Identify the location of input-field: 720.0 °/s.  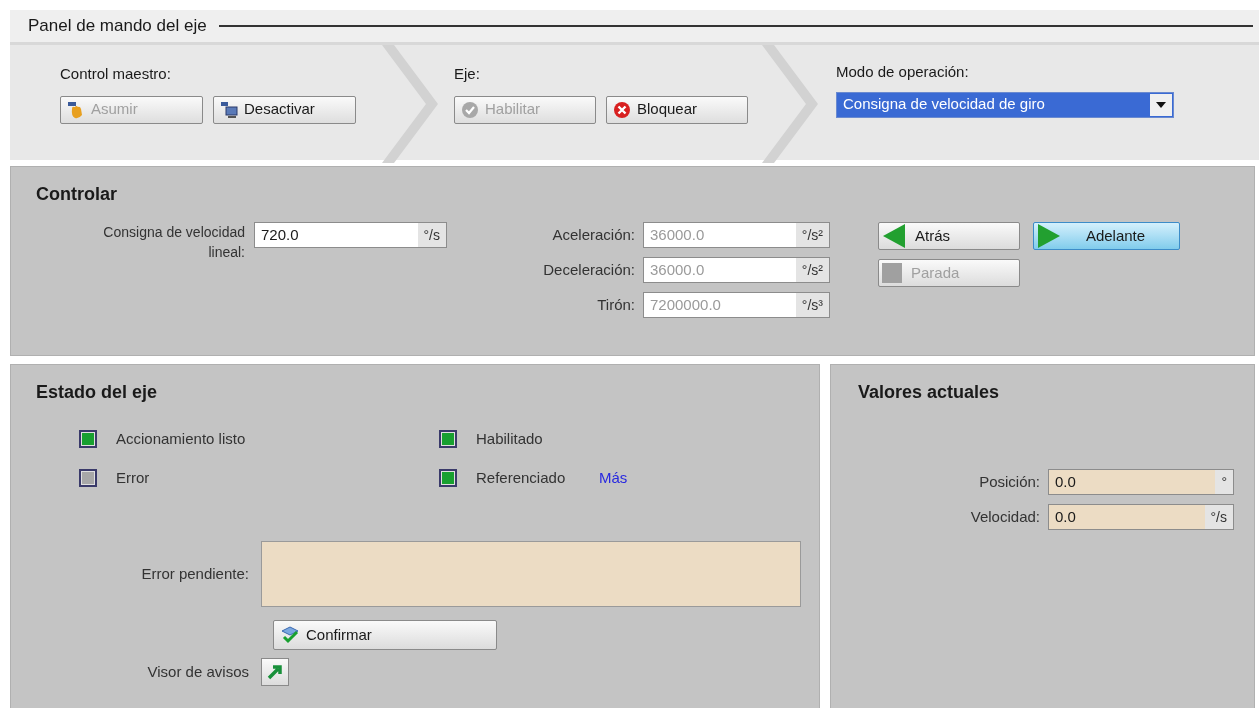
(350, 235).